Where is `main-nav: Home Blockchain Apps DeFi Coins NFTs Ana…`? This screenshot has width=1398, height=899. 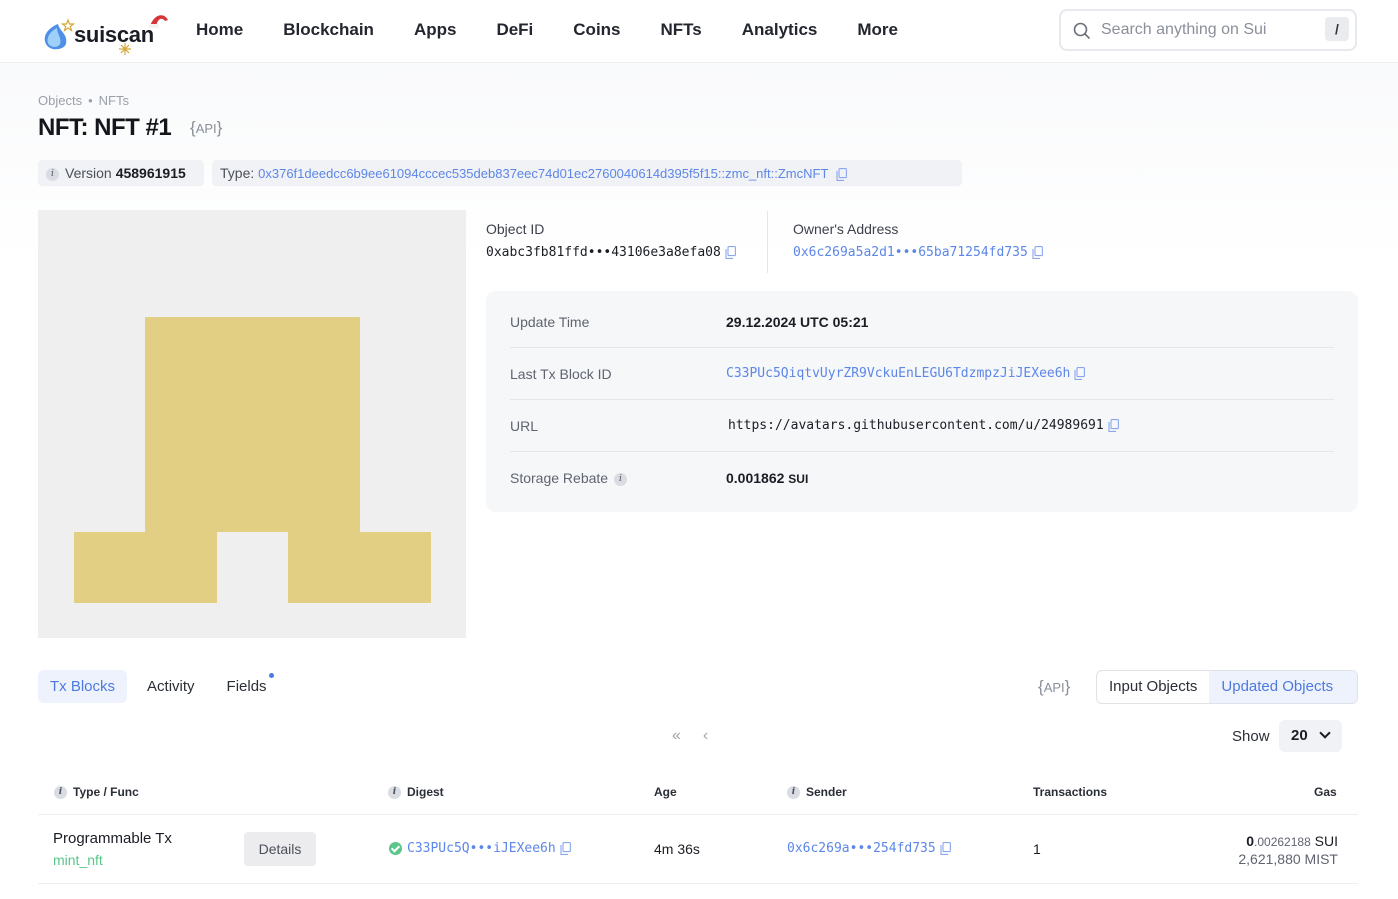
main-nav: Home Blockchain Apps DeFi Coins NFTs Ana… is located at coordinates (567, 30).